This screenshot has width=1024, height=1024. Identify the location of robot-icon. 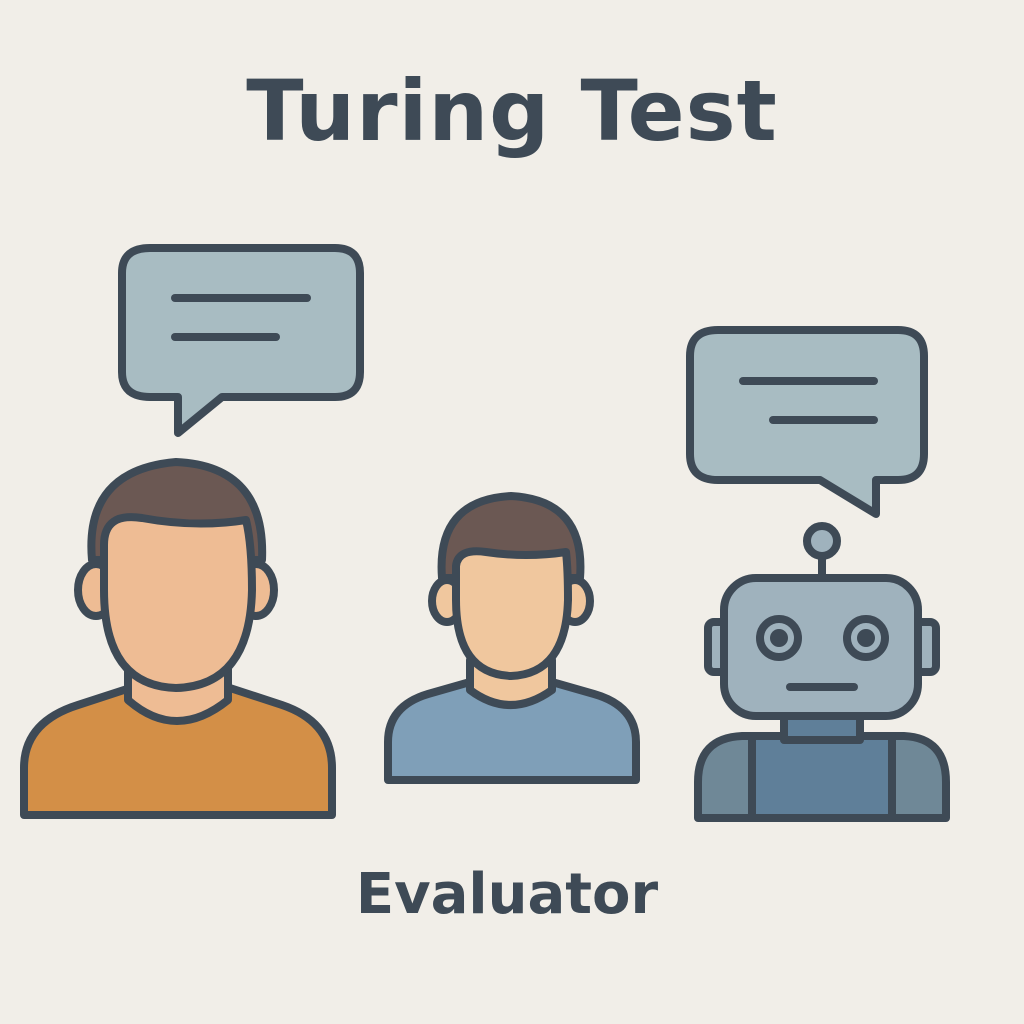
(822, 672).